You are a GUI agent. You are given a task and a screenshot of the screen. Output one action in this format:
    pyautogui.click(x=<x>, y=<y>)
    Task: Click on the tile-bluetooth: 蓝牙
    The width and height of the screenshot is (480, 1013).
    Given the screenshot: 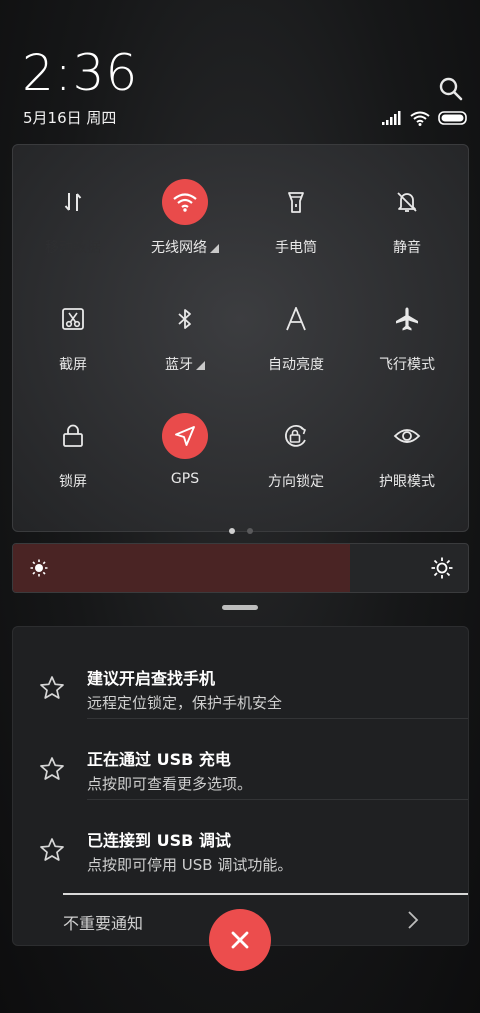 What is the action you would take?
    pyautogui.click(x=185, y=346)
    